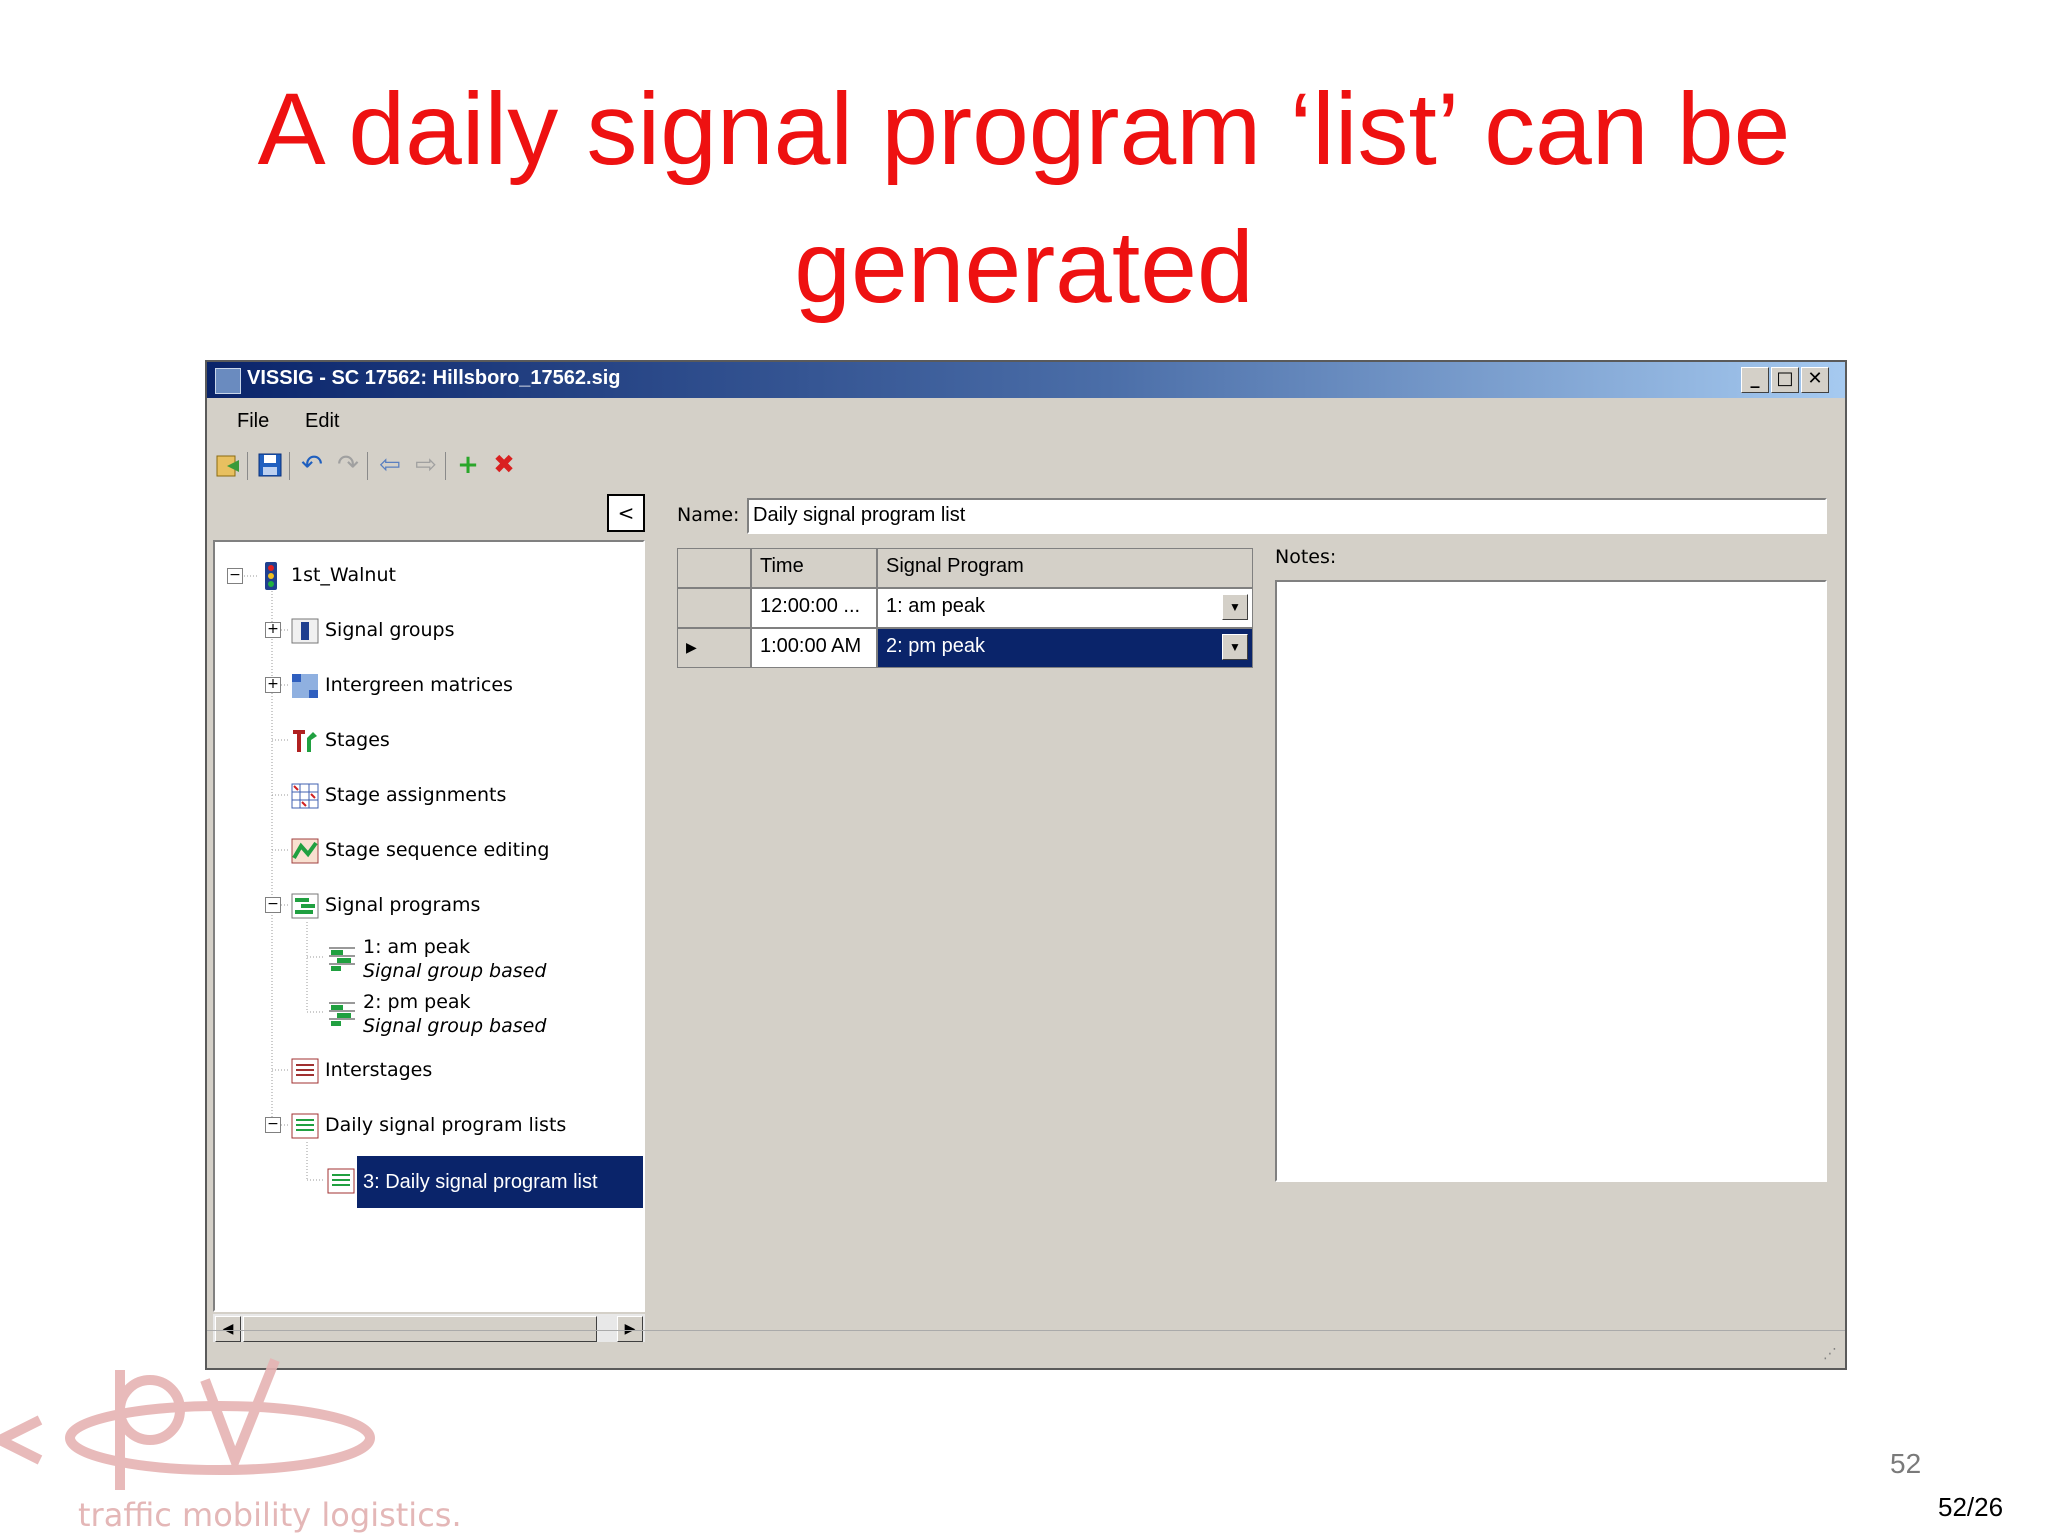 Image resolution: width=2048 pixels, height=1540 pixels. What do you see at coordinates (305, 906) in the screenshot?
I see `signal-programs-icon` at bounding box center [305, 906].